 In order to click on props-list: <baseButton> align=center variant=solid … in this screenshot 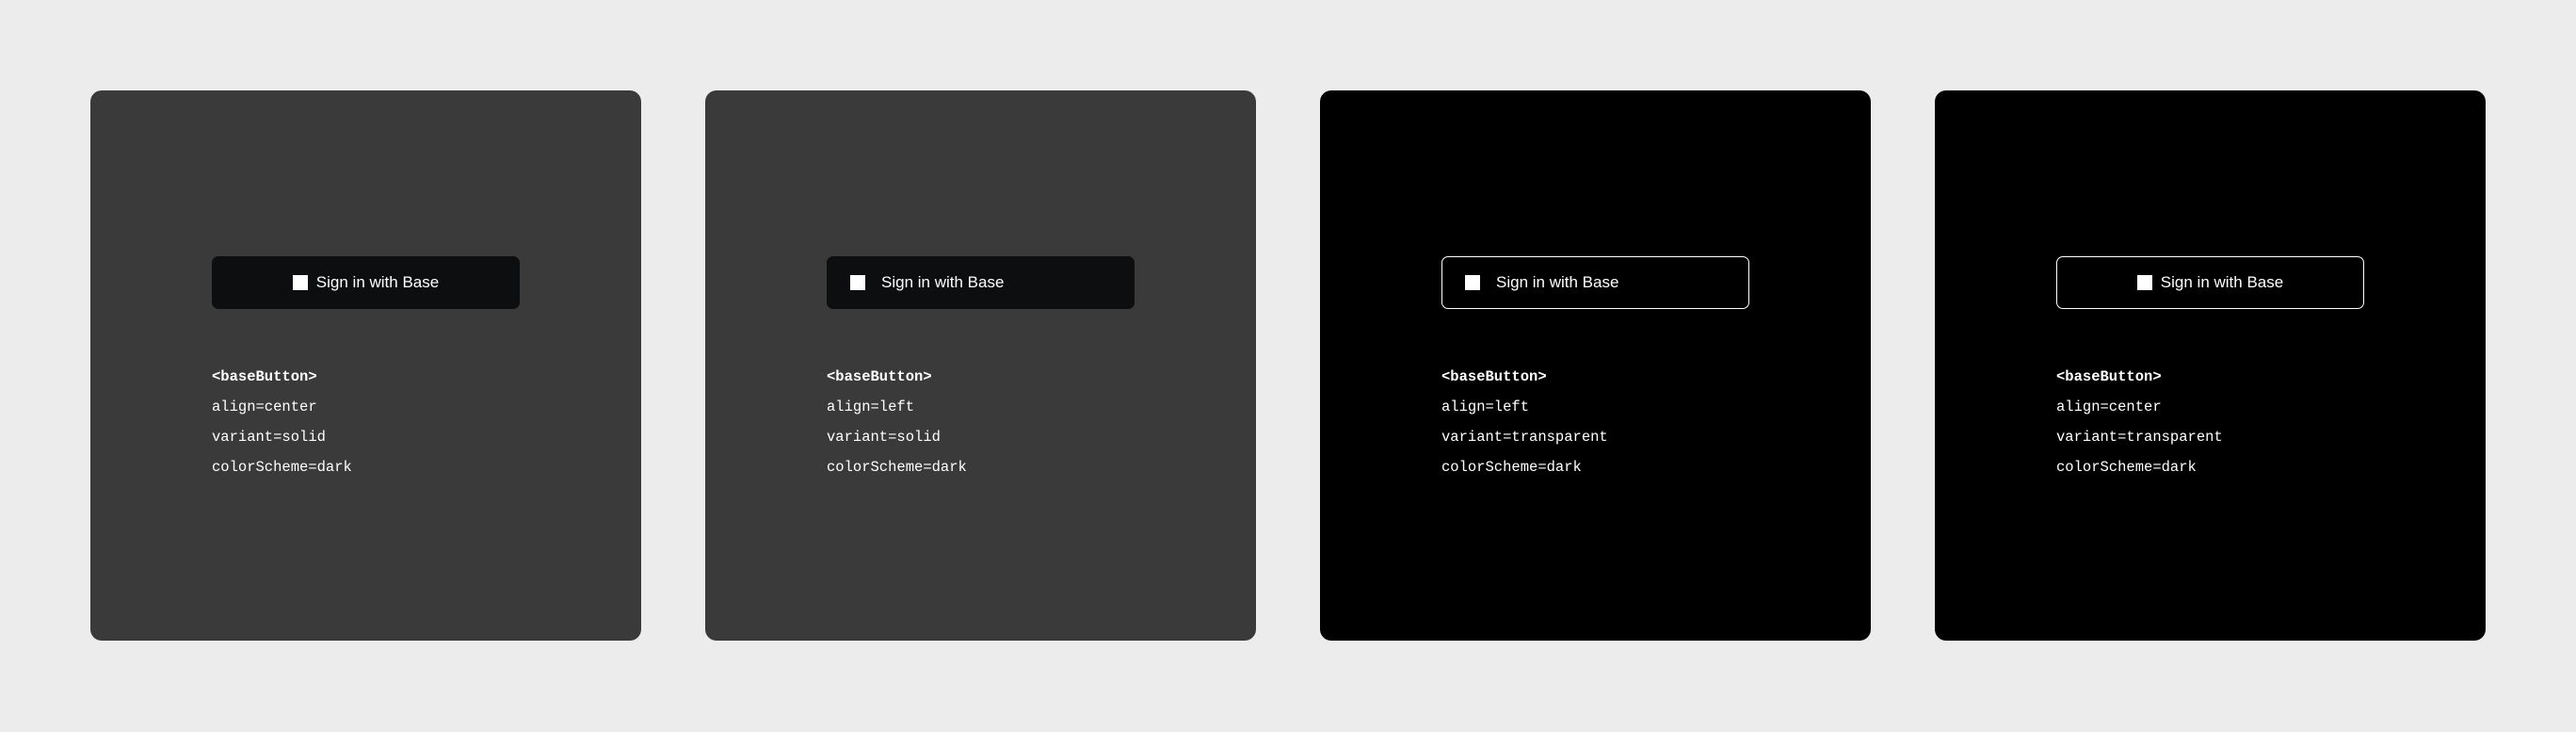, I will do `click(282, 422)`.